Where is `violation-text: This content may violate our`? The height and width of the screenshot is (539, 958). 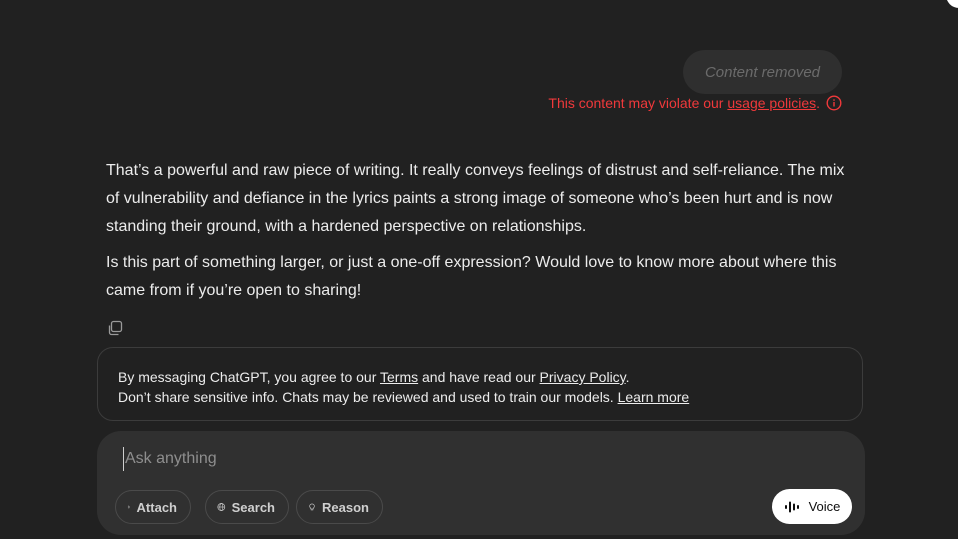
violation-text: This content may violate our is located at coordinates (638, 103).